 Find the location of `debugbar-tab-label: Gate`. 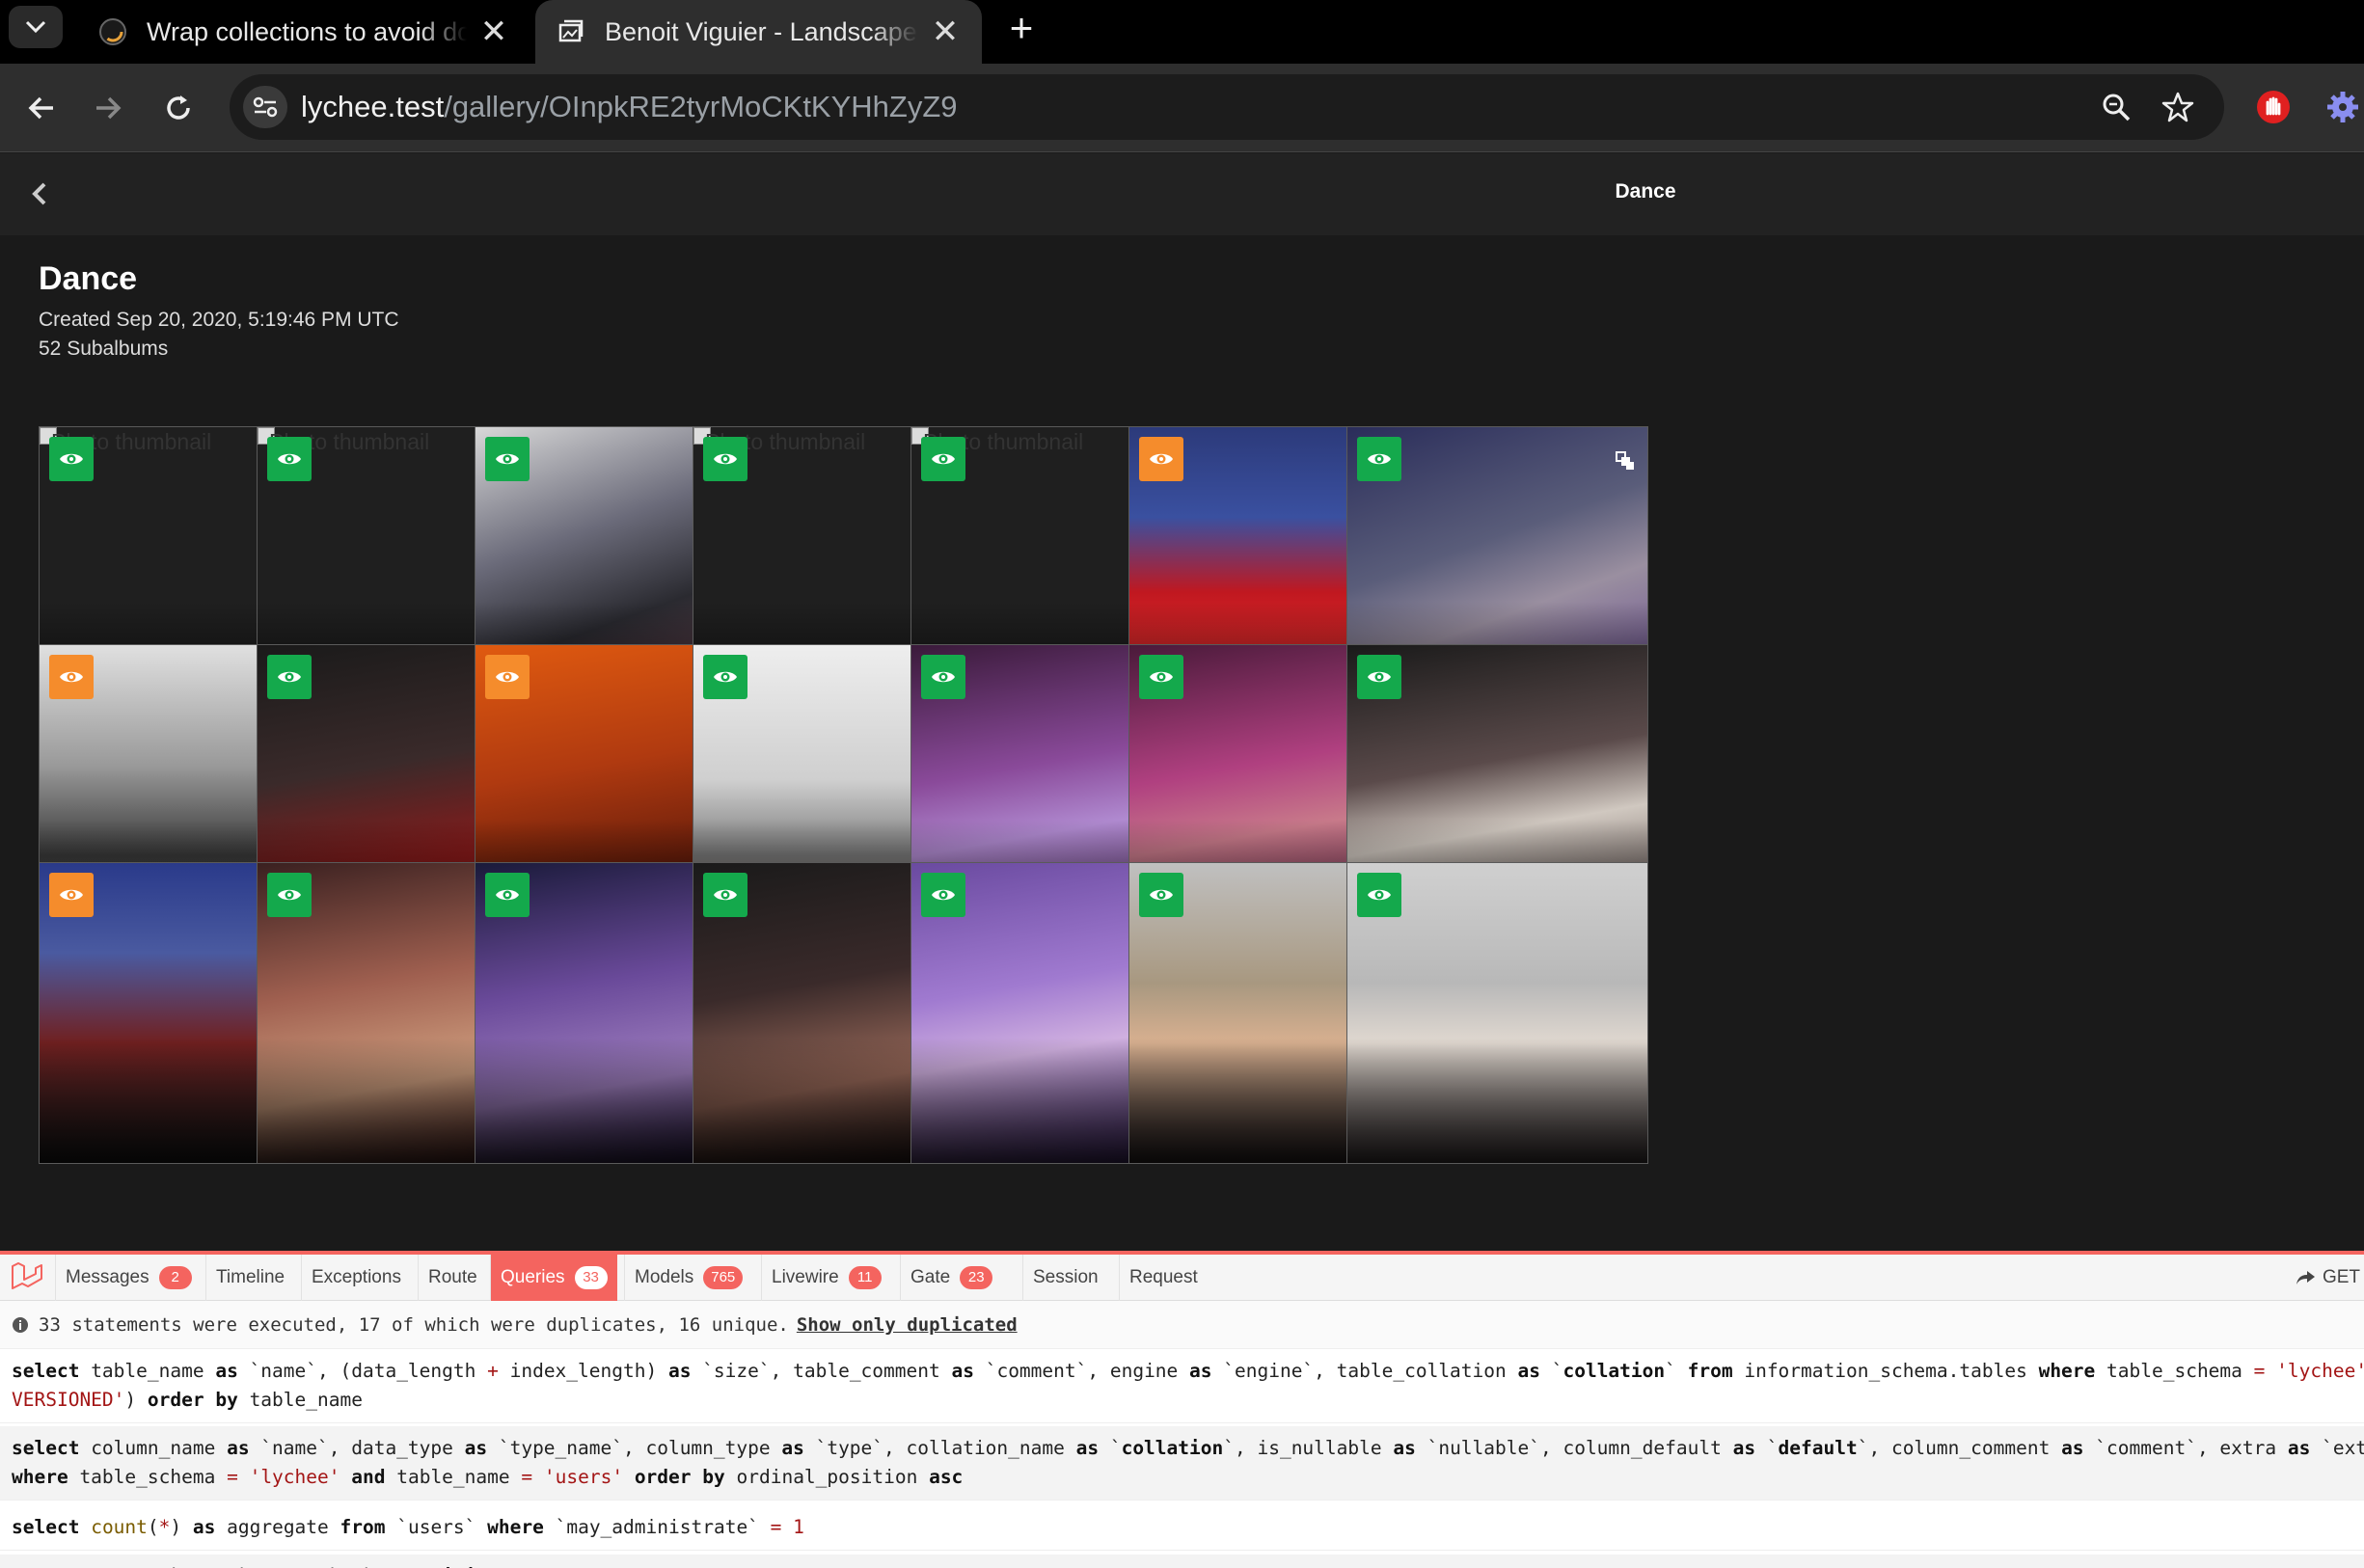

debugbar-tab-label: Gate is located at coordinates (930, 1277).